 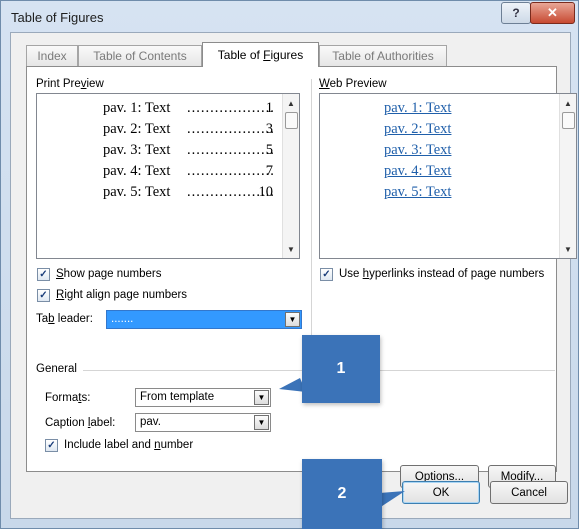 What do you see at coordinates (341, 369) in the screenshot?
I see `callout-1: 1` at bounding box center [341, 369].